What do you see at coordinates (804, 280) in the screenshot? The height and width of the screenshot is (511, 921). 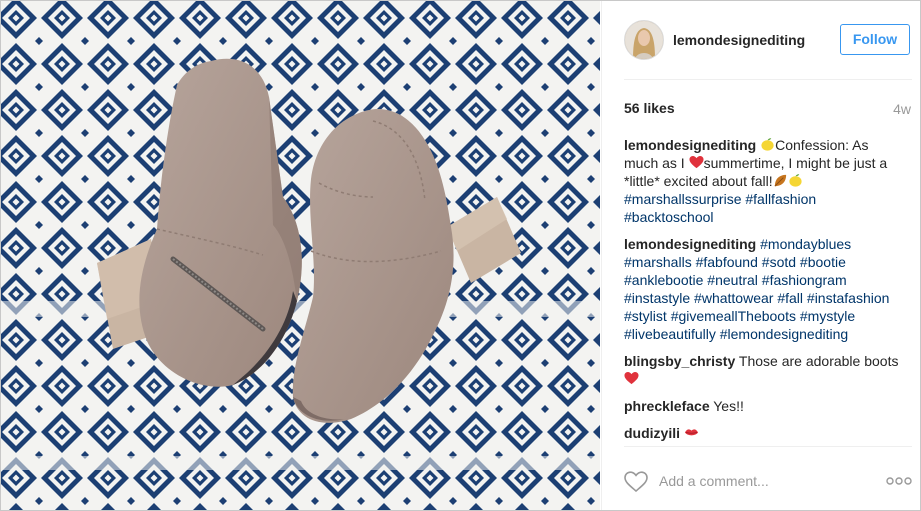 I see `hashtag-link: #fashiongram` at bounding box center [804, 280].